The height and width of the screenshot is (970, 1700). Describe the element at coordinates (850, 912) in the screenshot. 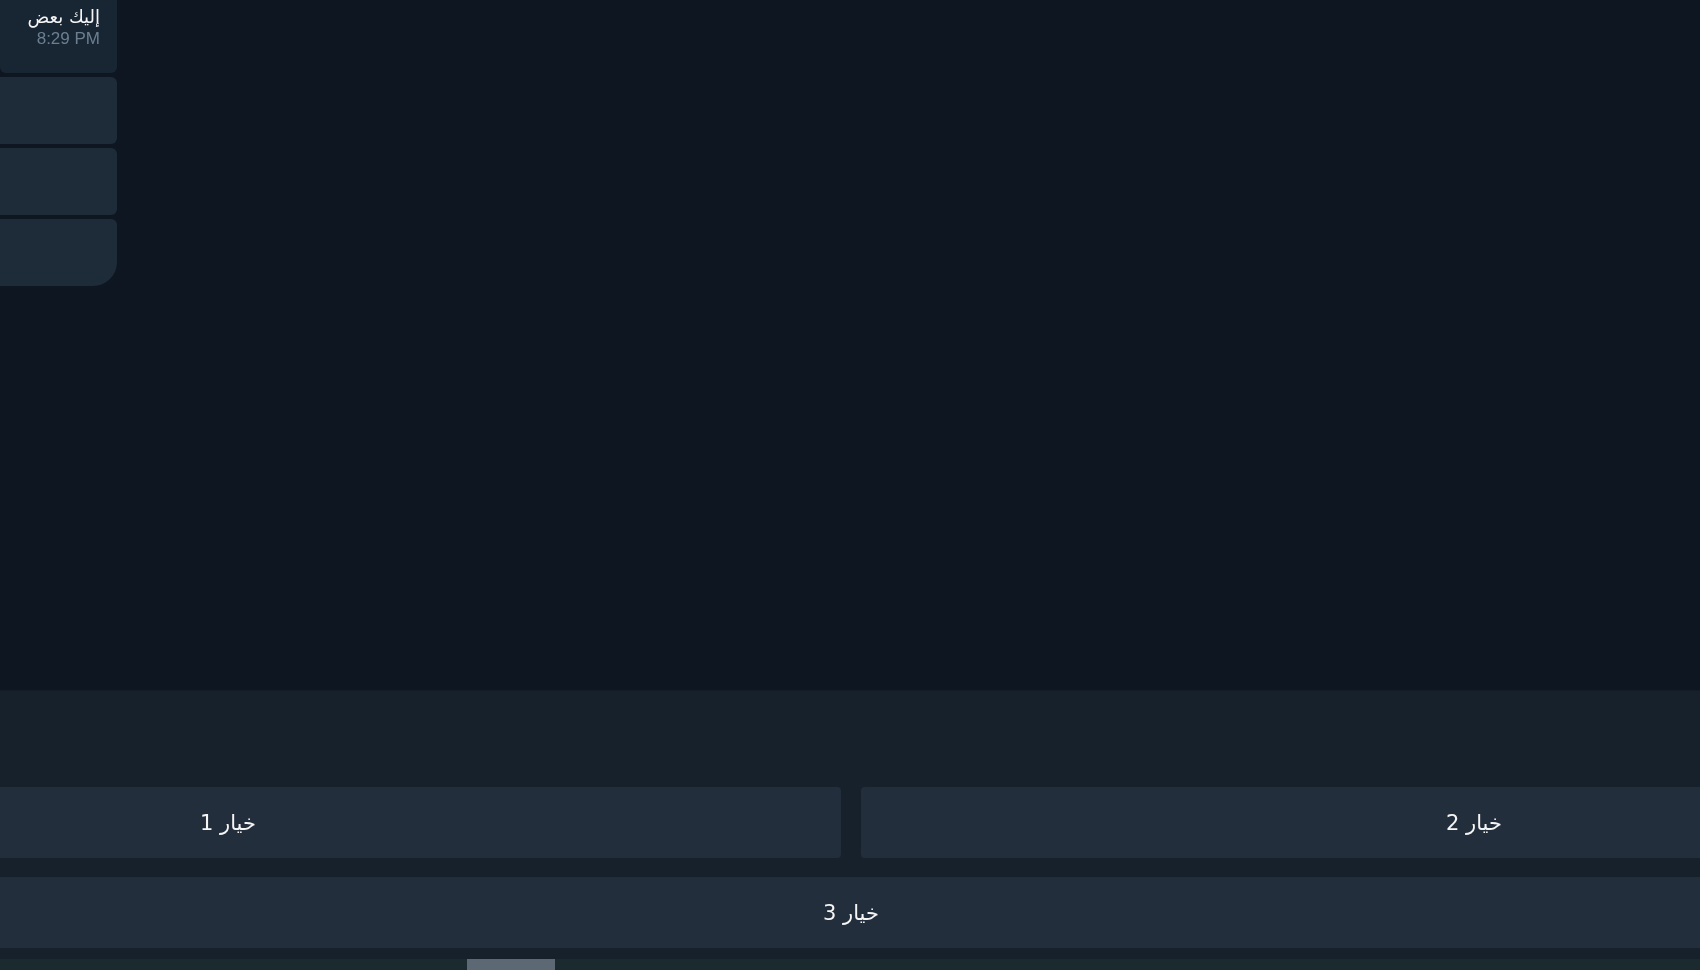

I see `keyboard-button: خيار 3` at that location.